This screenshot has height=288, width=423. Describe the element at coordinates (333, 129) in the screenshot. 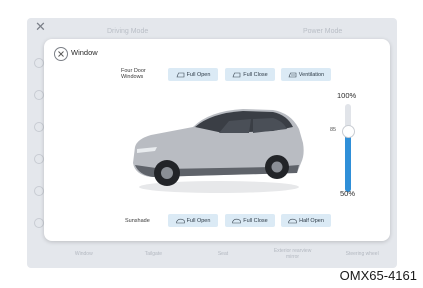

I see `slider-value-label: 85` at that location.